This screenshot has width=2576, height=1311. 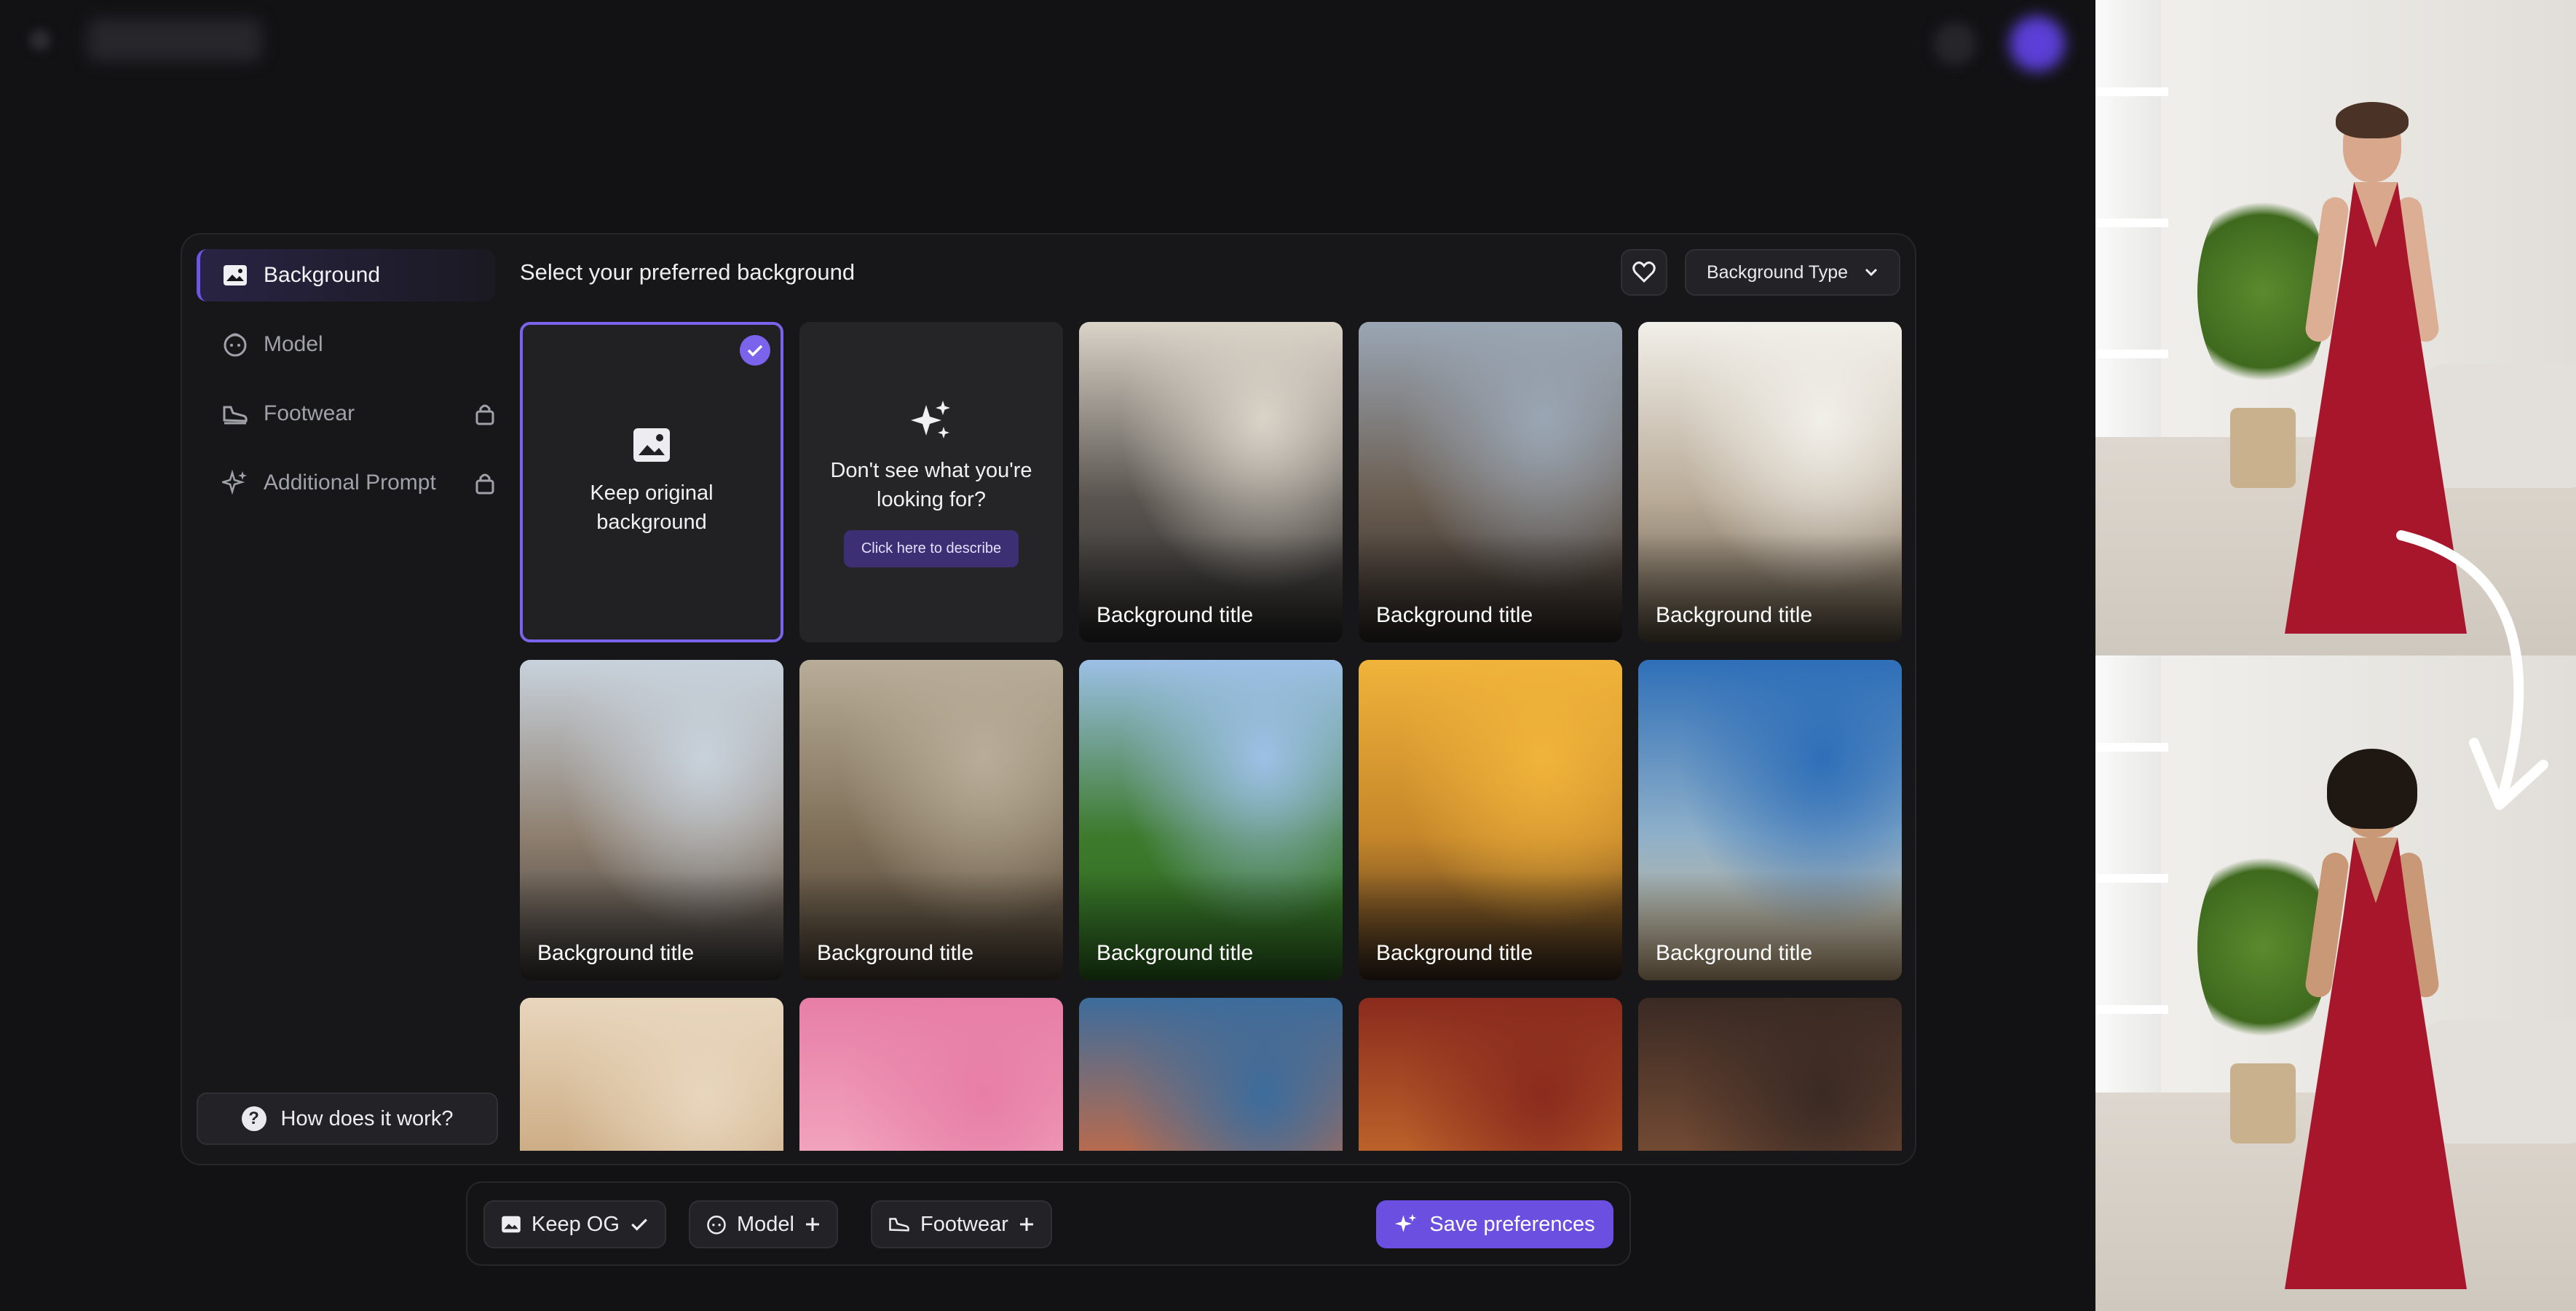 I want to click on background-card-pink-door, so click(x=931, y=1075).